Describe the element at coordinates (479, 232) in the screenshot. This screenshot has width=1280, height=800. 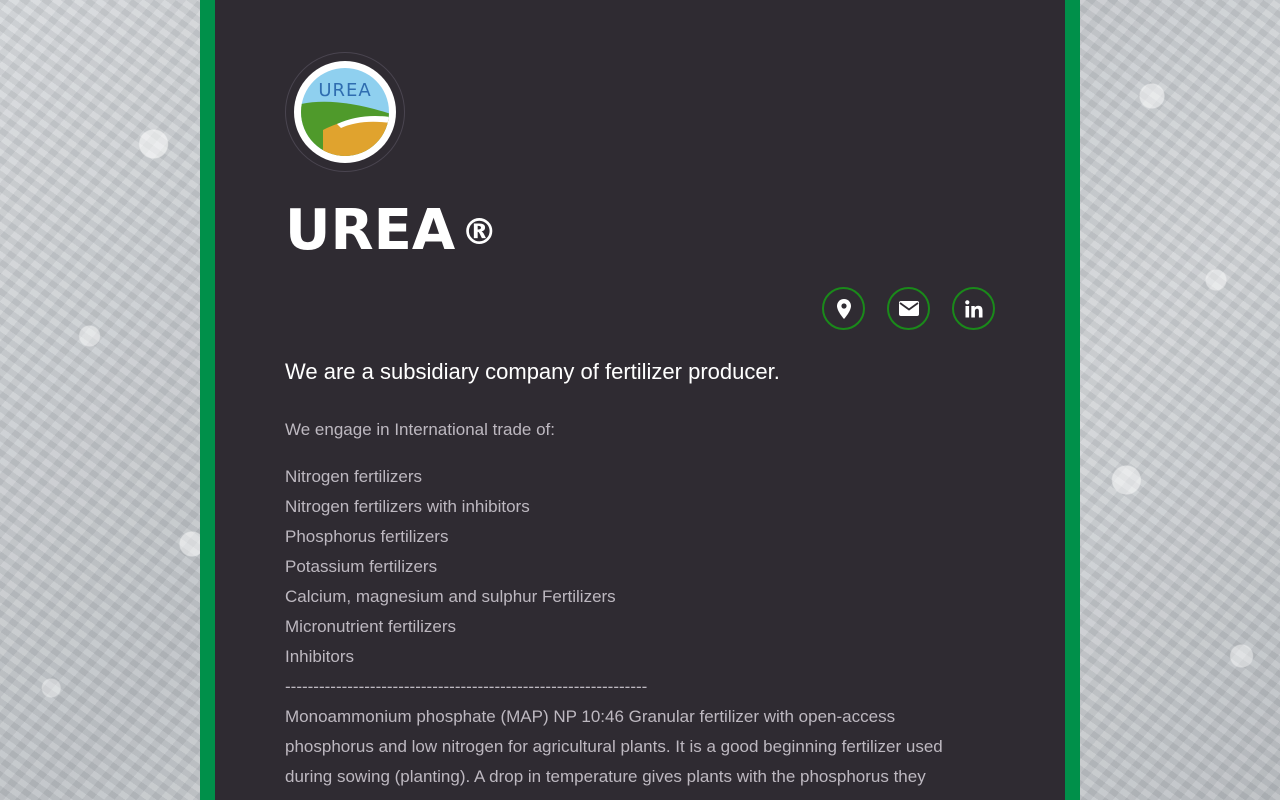
I see `trademark-symbol: ®` at that location.